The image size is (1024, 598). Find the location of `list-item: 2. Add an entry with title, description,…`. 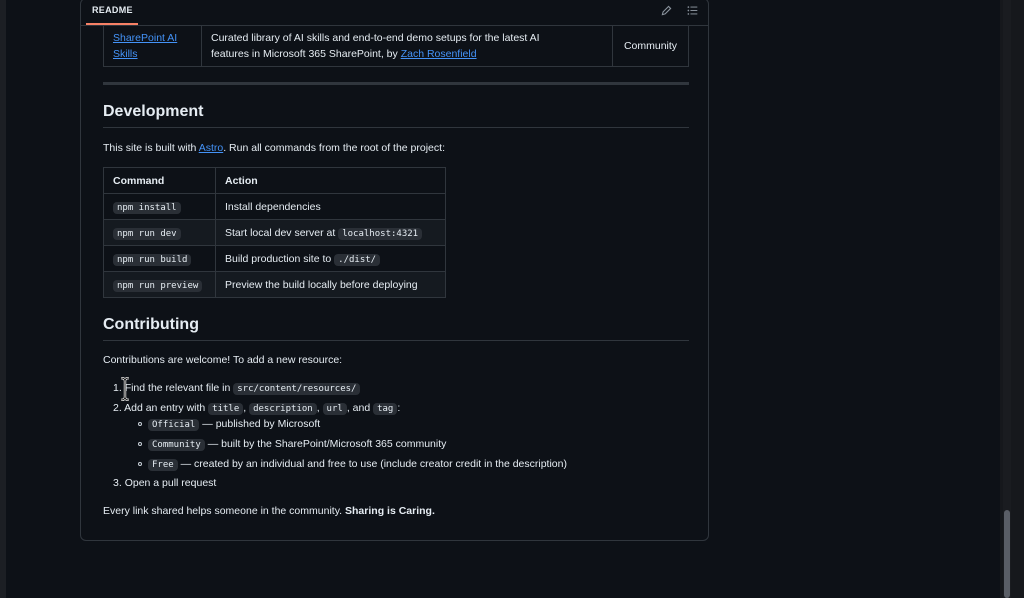

list-item: 2. Add an entry with title, description,… is located at coordinates (256, 408).